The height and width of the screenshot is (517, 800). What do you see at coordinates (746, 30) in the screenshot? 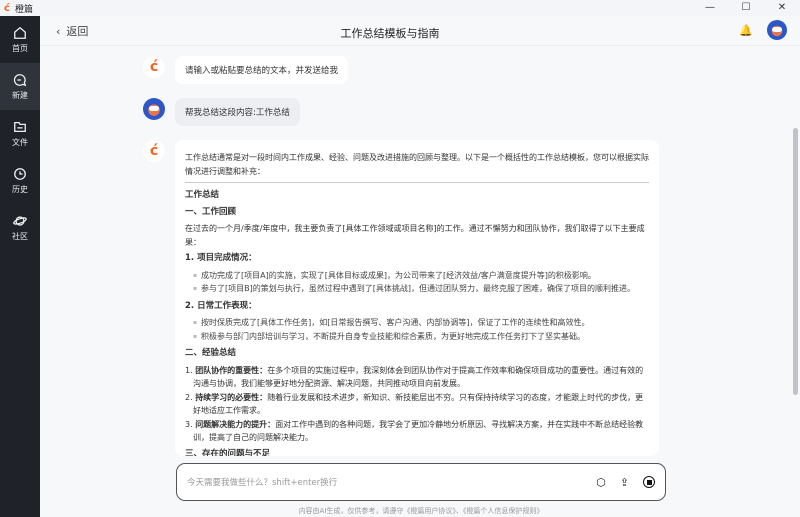
I see `bell-icon: 🔔` at bounding box center [746, 30].